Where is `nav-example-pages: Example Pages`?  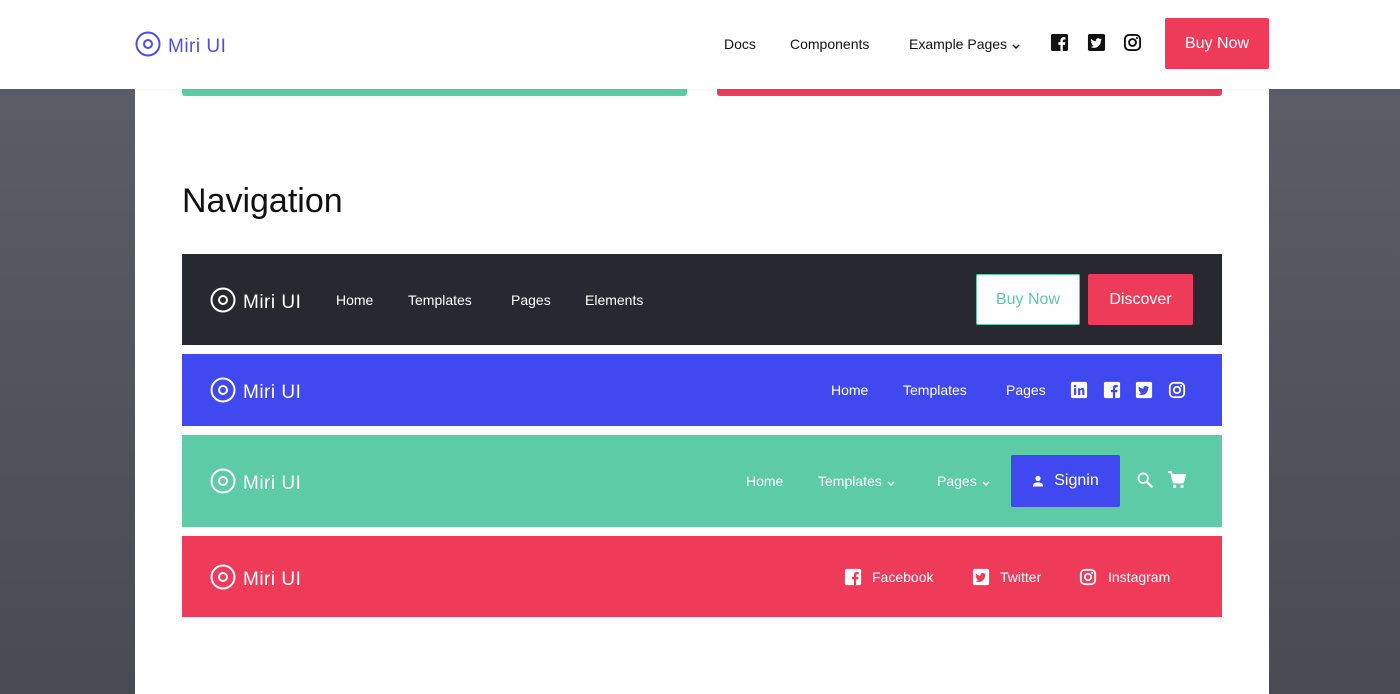 nav-example-pages: Example Pages is located at coordinates (964, 44).